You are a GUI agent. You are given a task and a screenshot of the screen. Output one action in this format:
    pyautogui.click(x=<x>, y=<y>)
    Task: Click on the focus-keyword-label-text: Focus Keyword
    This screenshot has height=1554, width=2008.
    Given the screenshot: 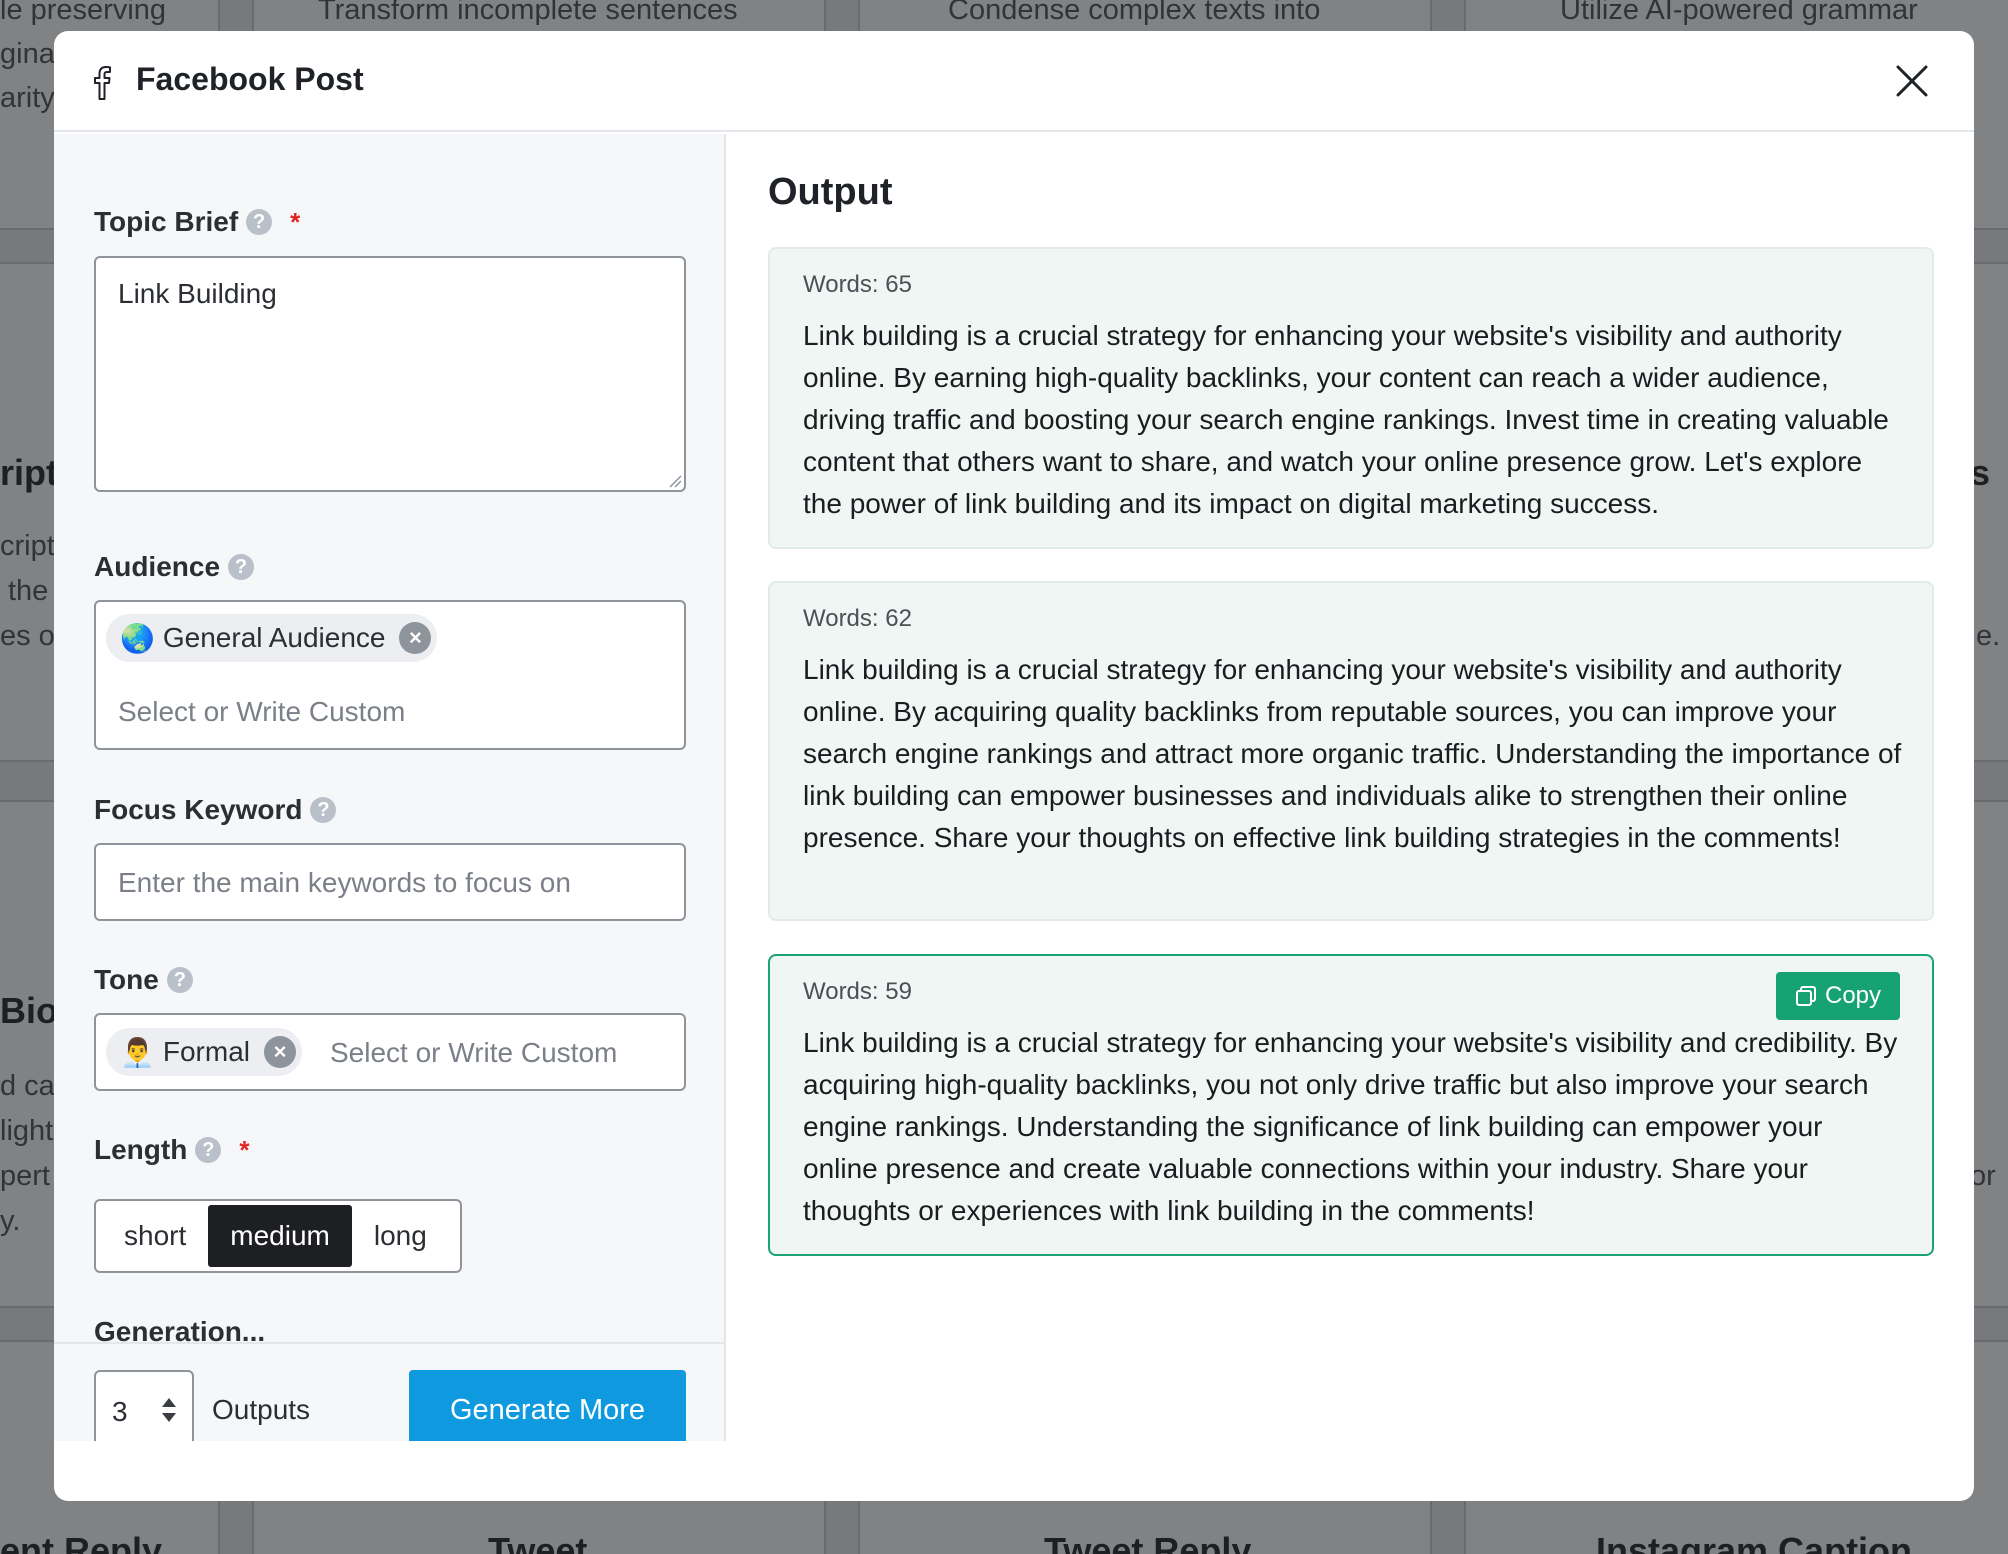 What is the action you would take?
    pyautogui.click(x=198, y=809)
    